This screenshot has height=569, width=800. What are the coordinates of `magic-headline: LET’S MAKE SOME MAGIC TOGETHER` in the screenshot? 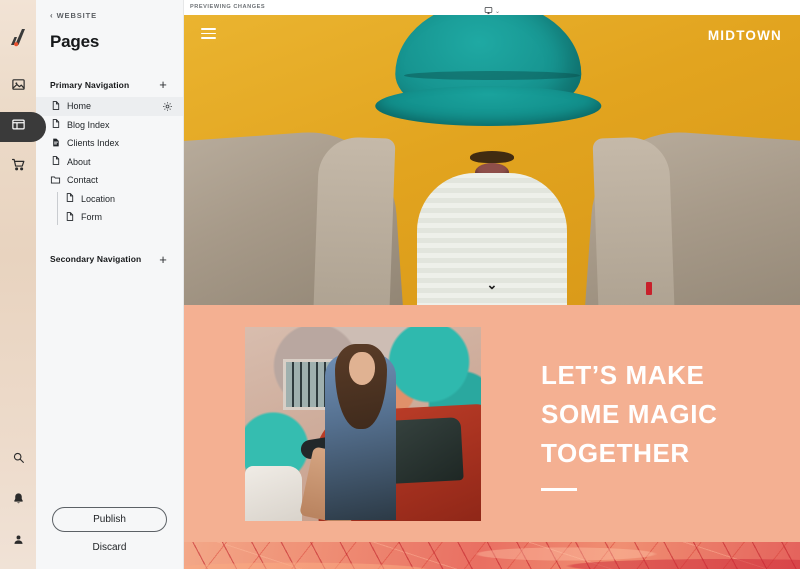 It's located at (629, 423).